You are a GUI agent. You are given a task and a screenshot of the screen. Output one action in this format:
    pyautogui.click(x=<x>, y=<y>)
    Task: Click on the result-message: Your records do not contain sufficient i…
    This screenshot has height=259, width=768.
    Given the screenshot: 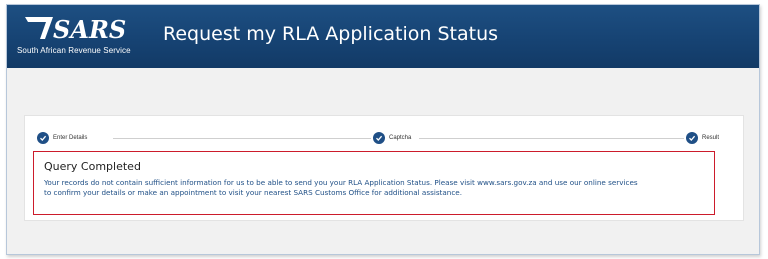 What is the action you would take?
    pyautogui.click(x=374, y=188)
    